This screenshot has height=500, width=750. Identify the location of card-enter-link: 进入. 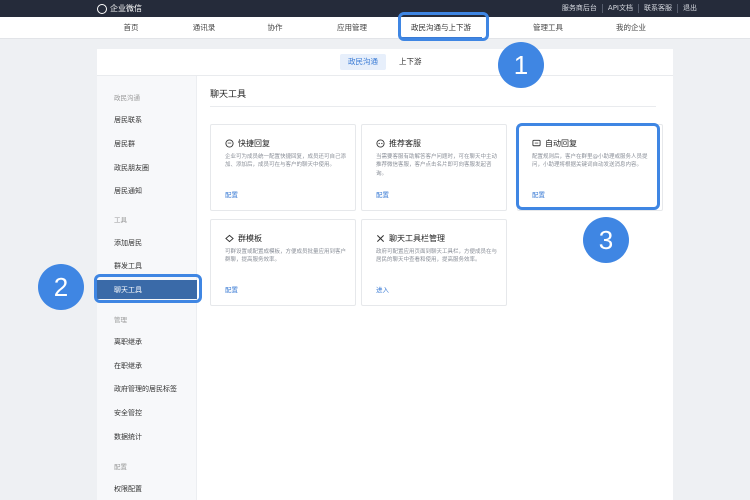
(382, 289).